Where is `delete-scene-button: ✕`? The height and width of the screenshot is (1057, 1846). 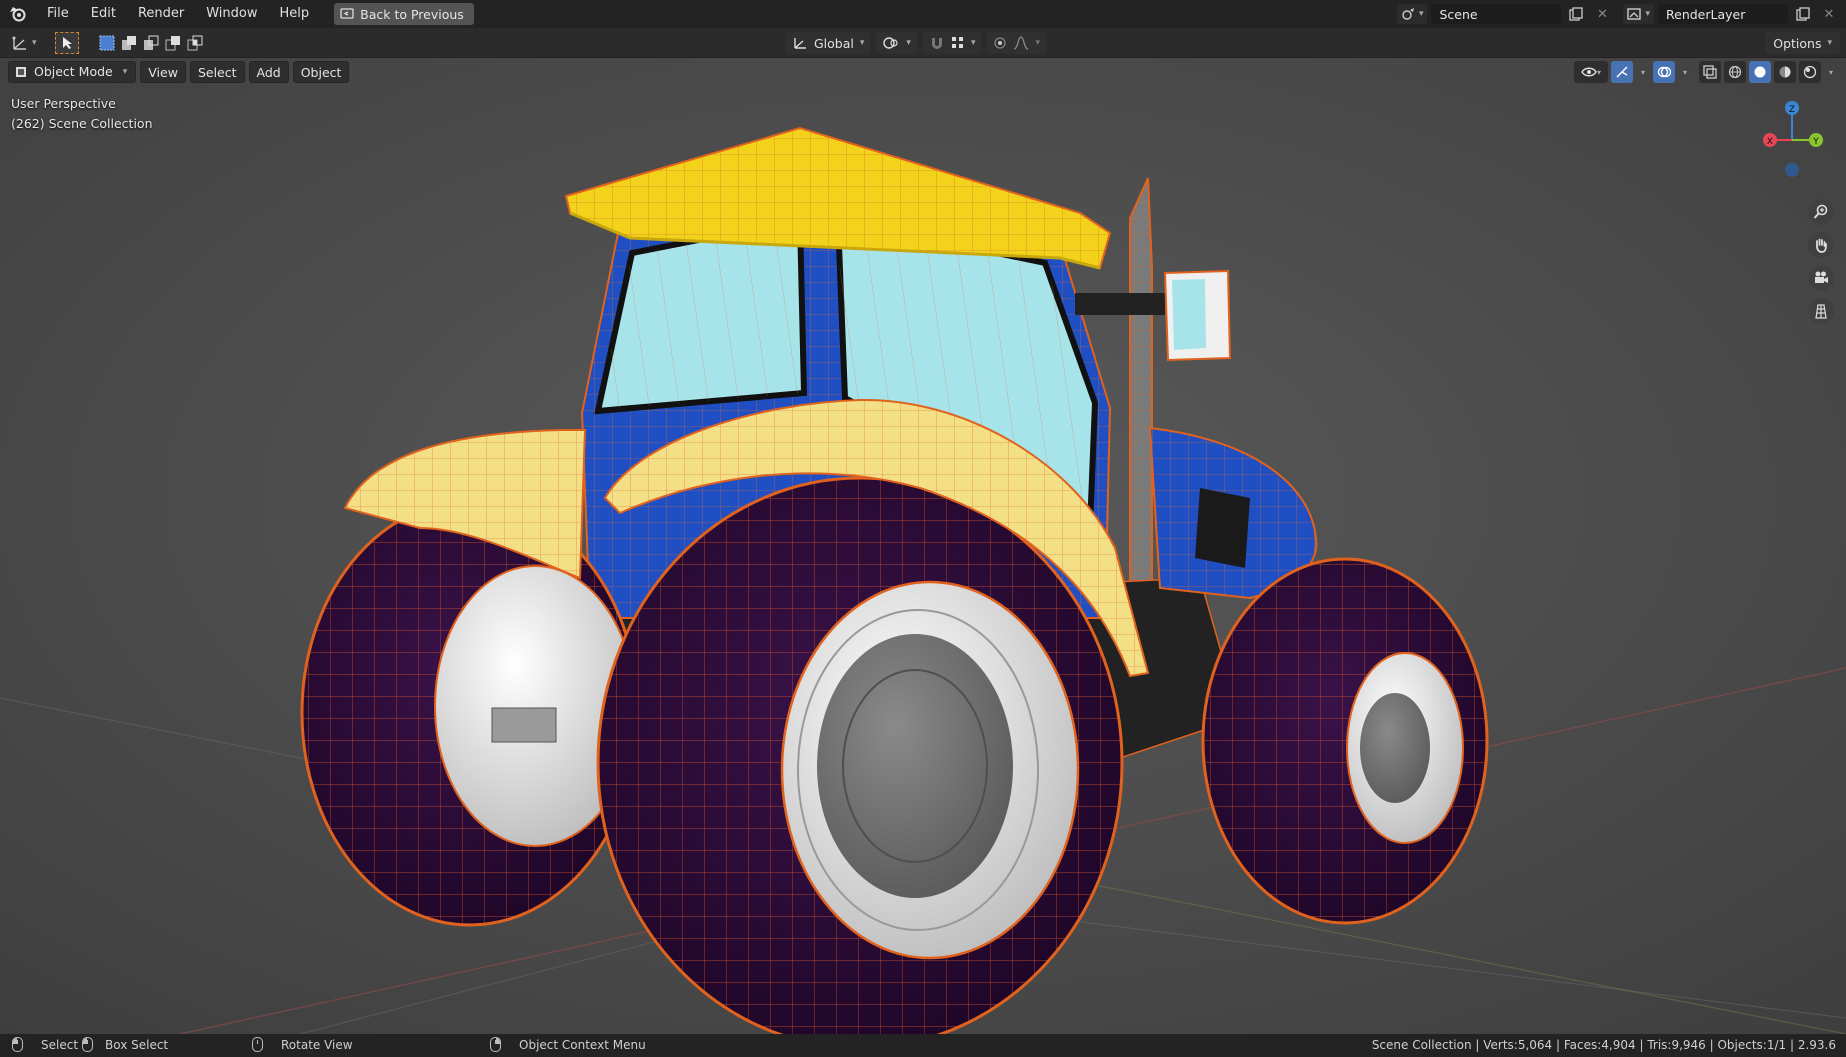 delete-scene-button: ✕ is located at coordinates (1602, 14).